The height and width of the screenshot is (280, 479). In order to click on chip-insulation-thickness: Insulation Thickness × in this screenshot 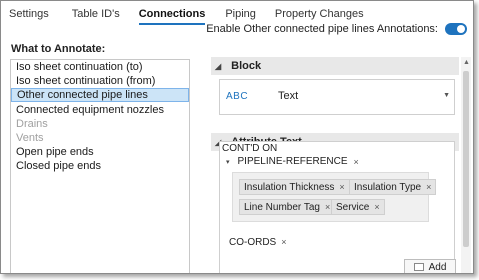, I will do `click(294, 187)`.